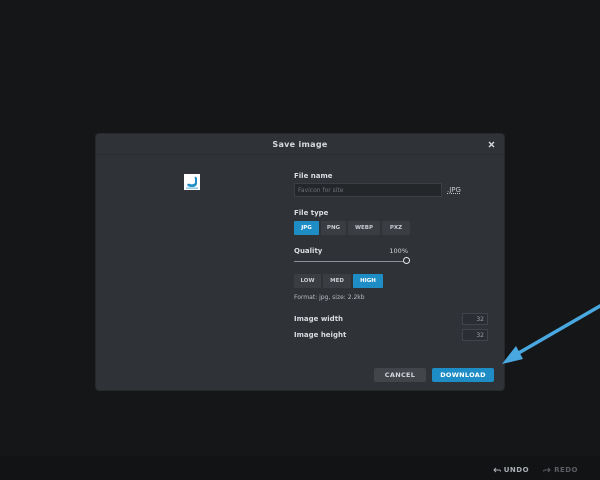 Image resolution: width=600 pixels, height=480 pixels. What do you see at coordinates (512, 355) in the screenshot?
I see `arrow-head` at bounding box center [512, 355].